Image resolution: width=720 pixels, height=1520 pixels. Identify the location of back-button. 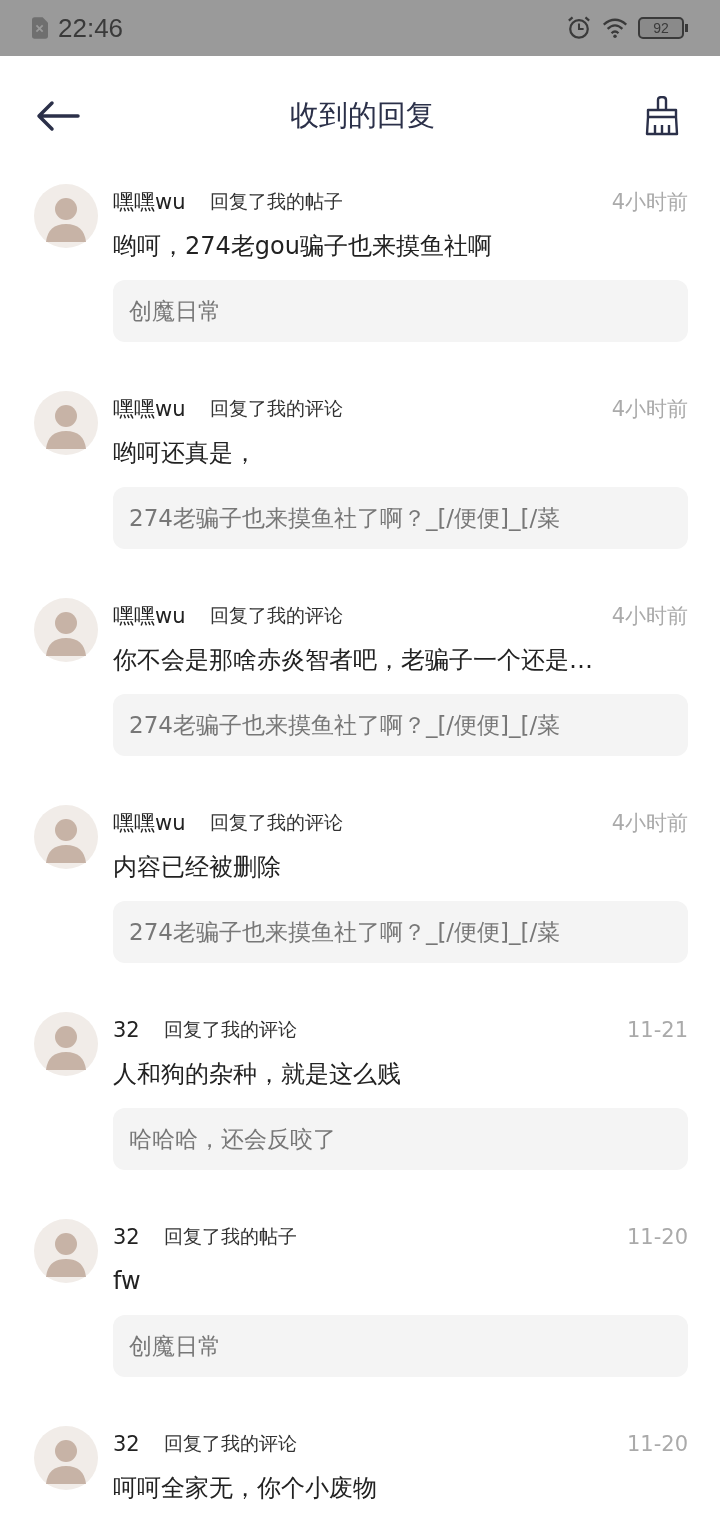
(58, 116).